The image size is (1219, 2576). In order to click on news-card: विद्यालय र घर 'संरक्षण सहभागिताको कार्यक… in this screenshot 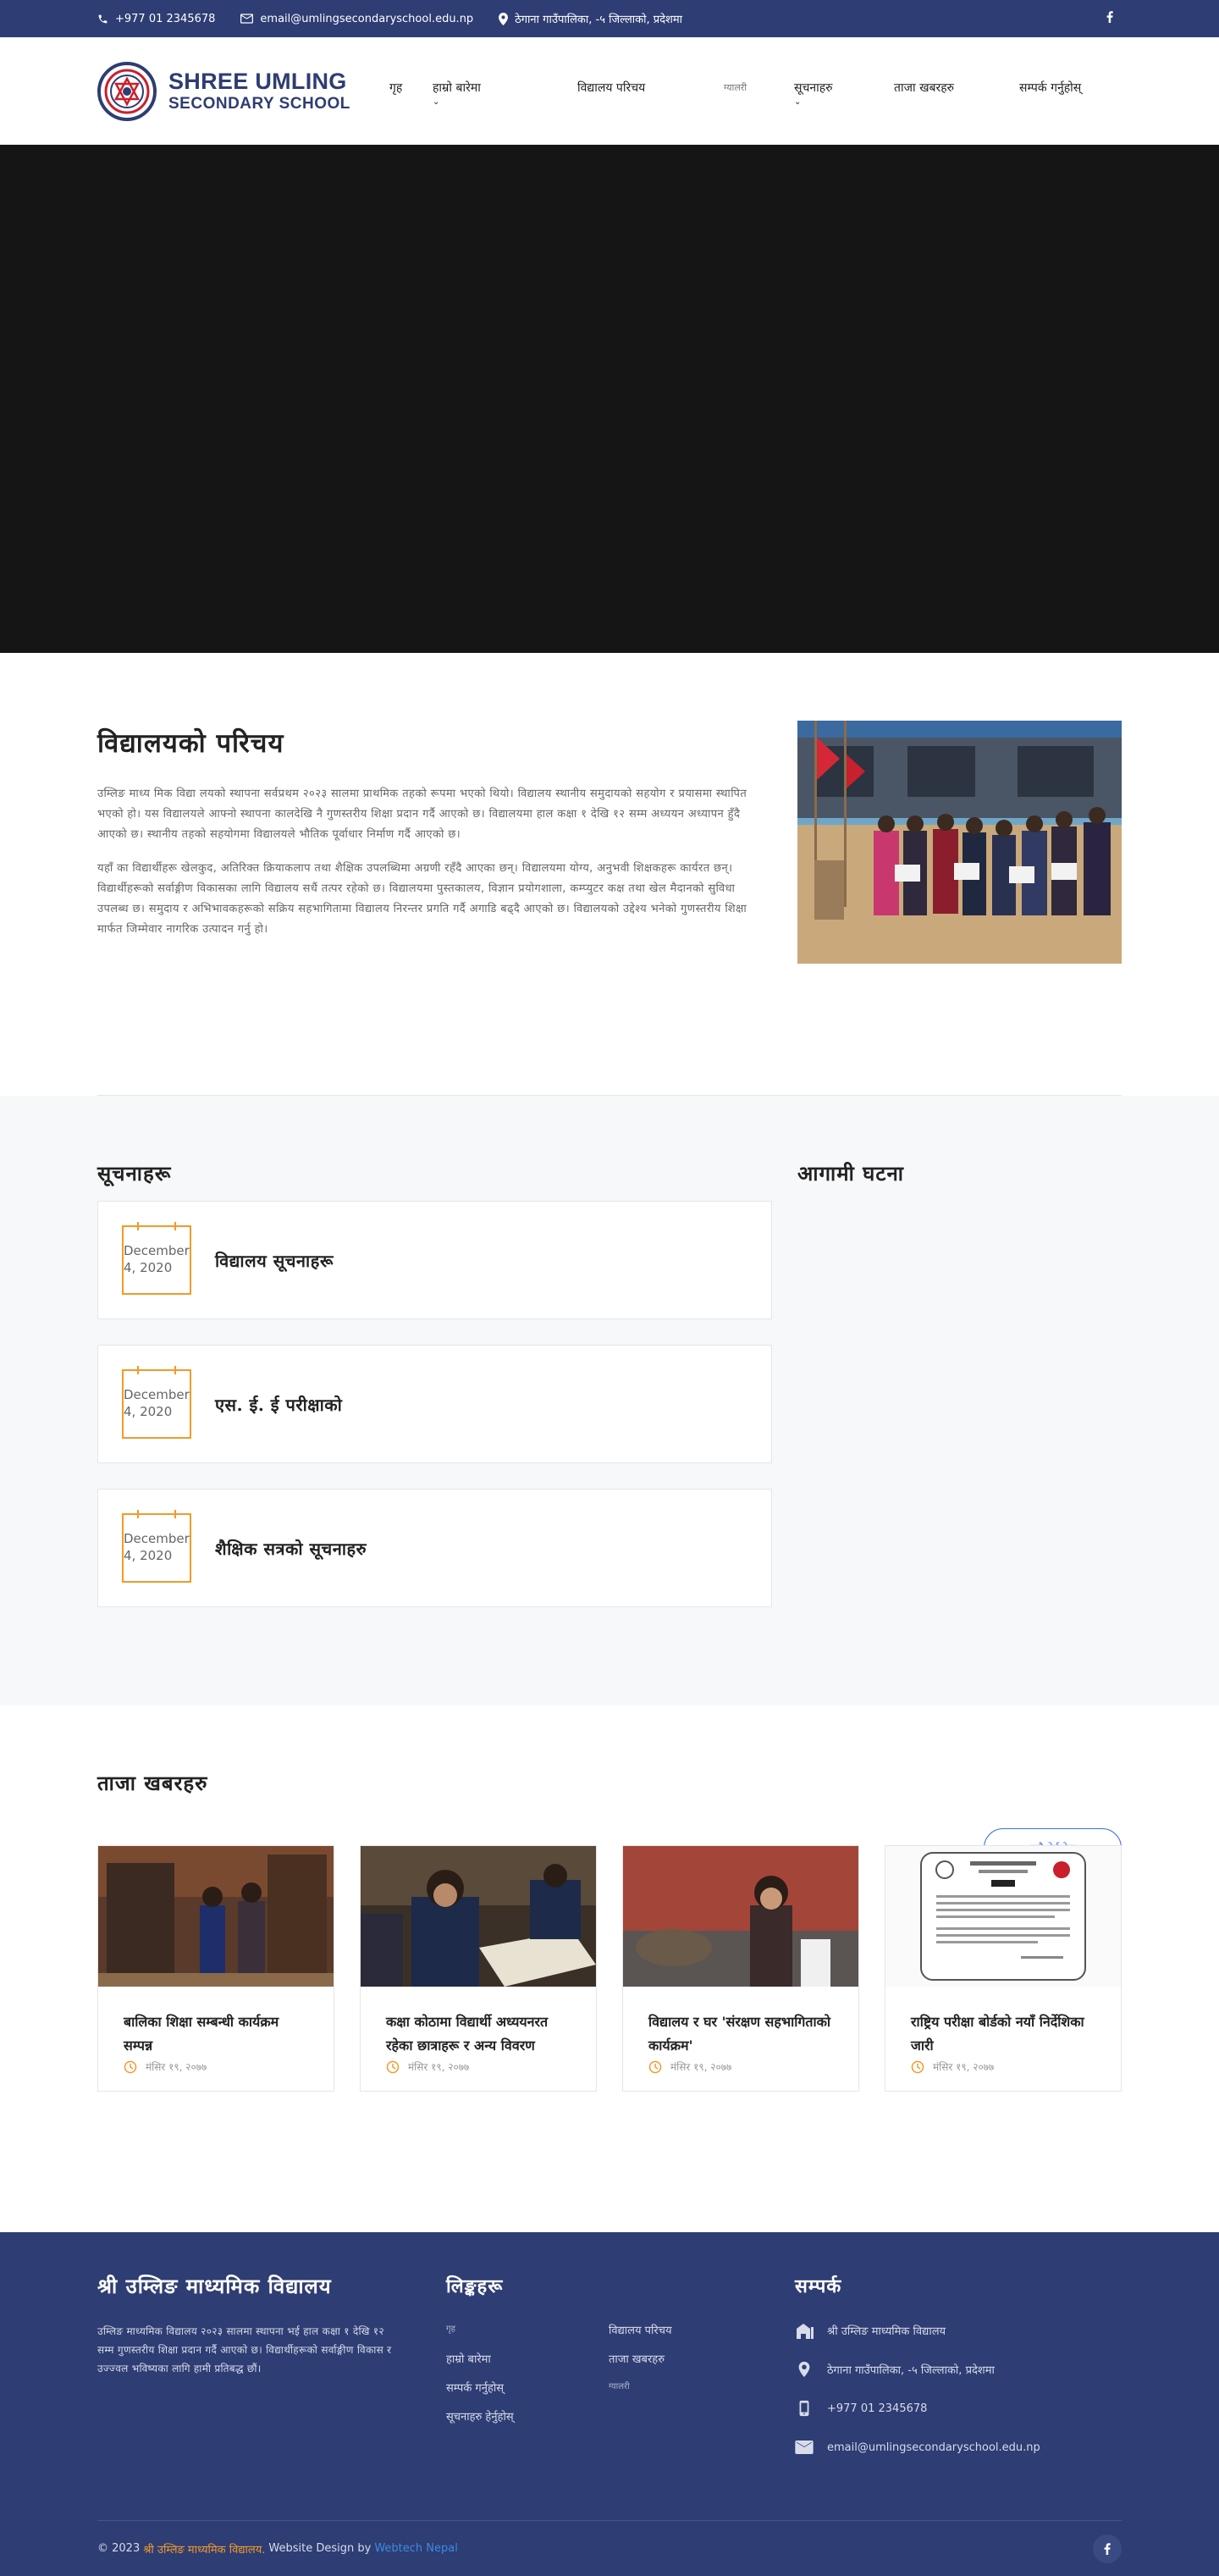, I will do `click(740, 1968)`.